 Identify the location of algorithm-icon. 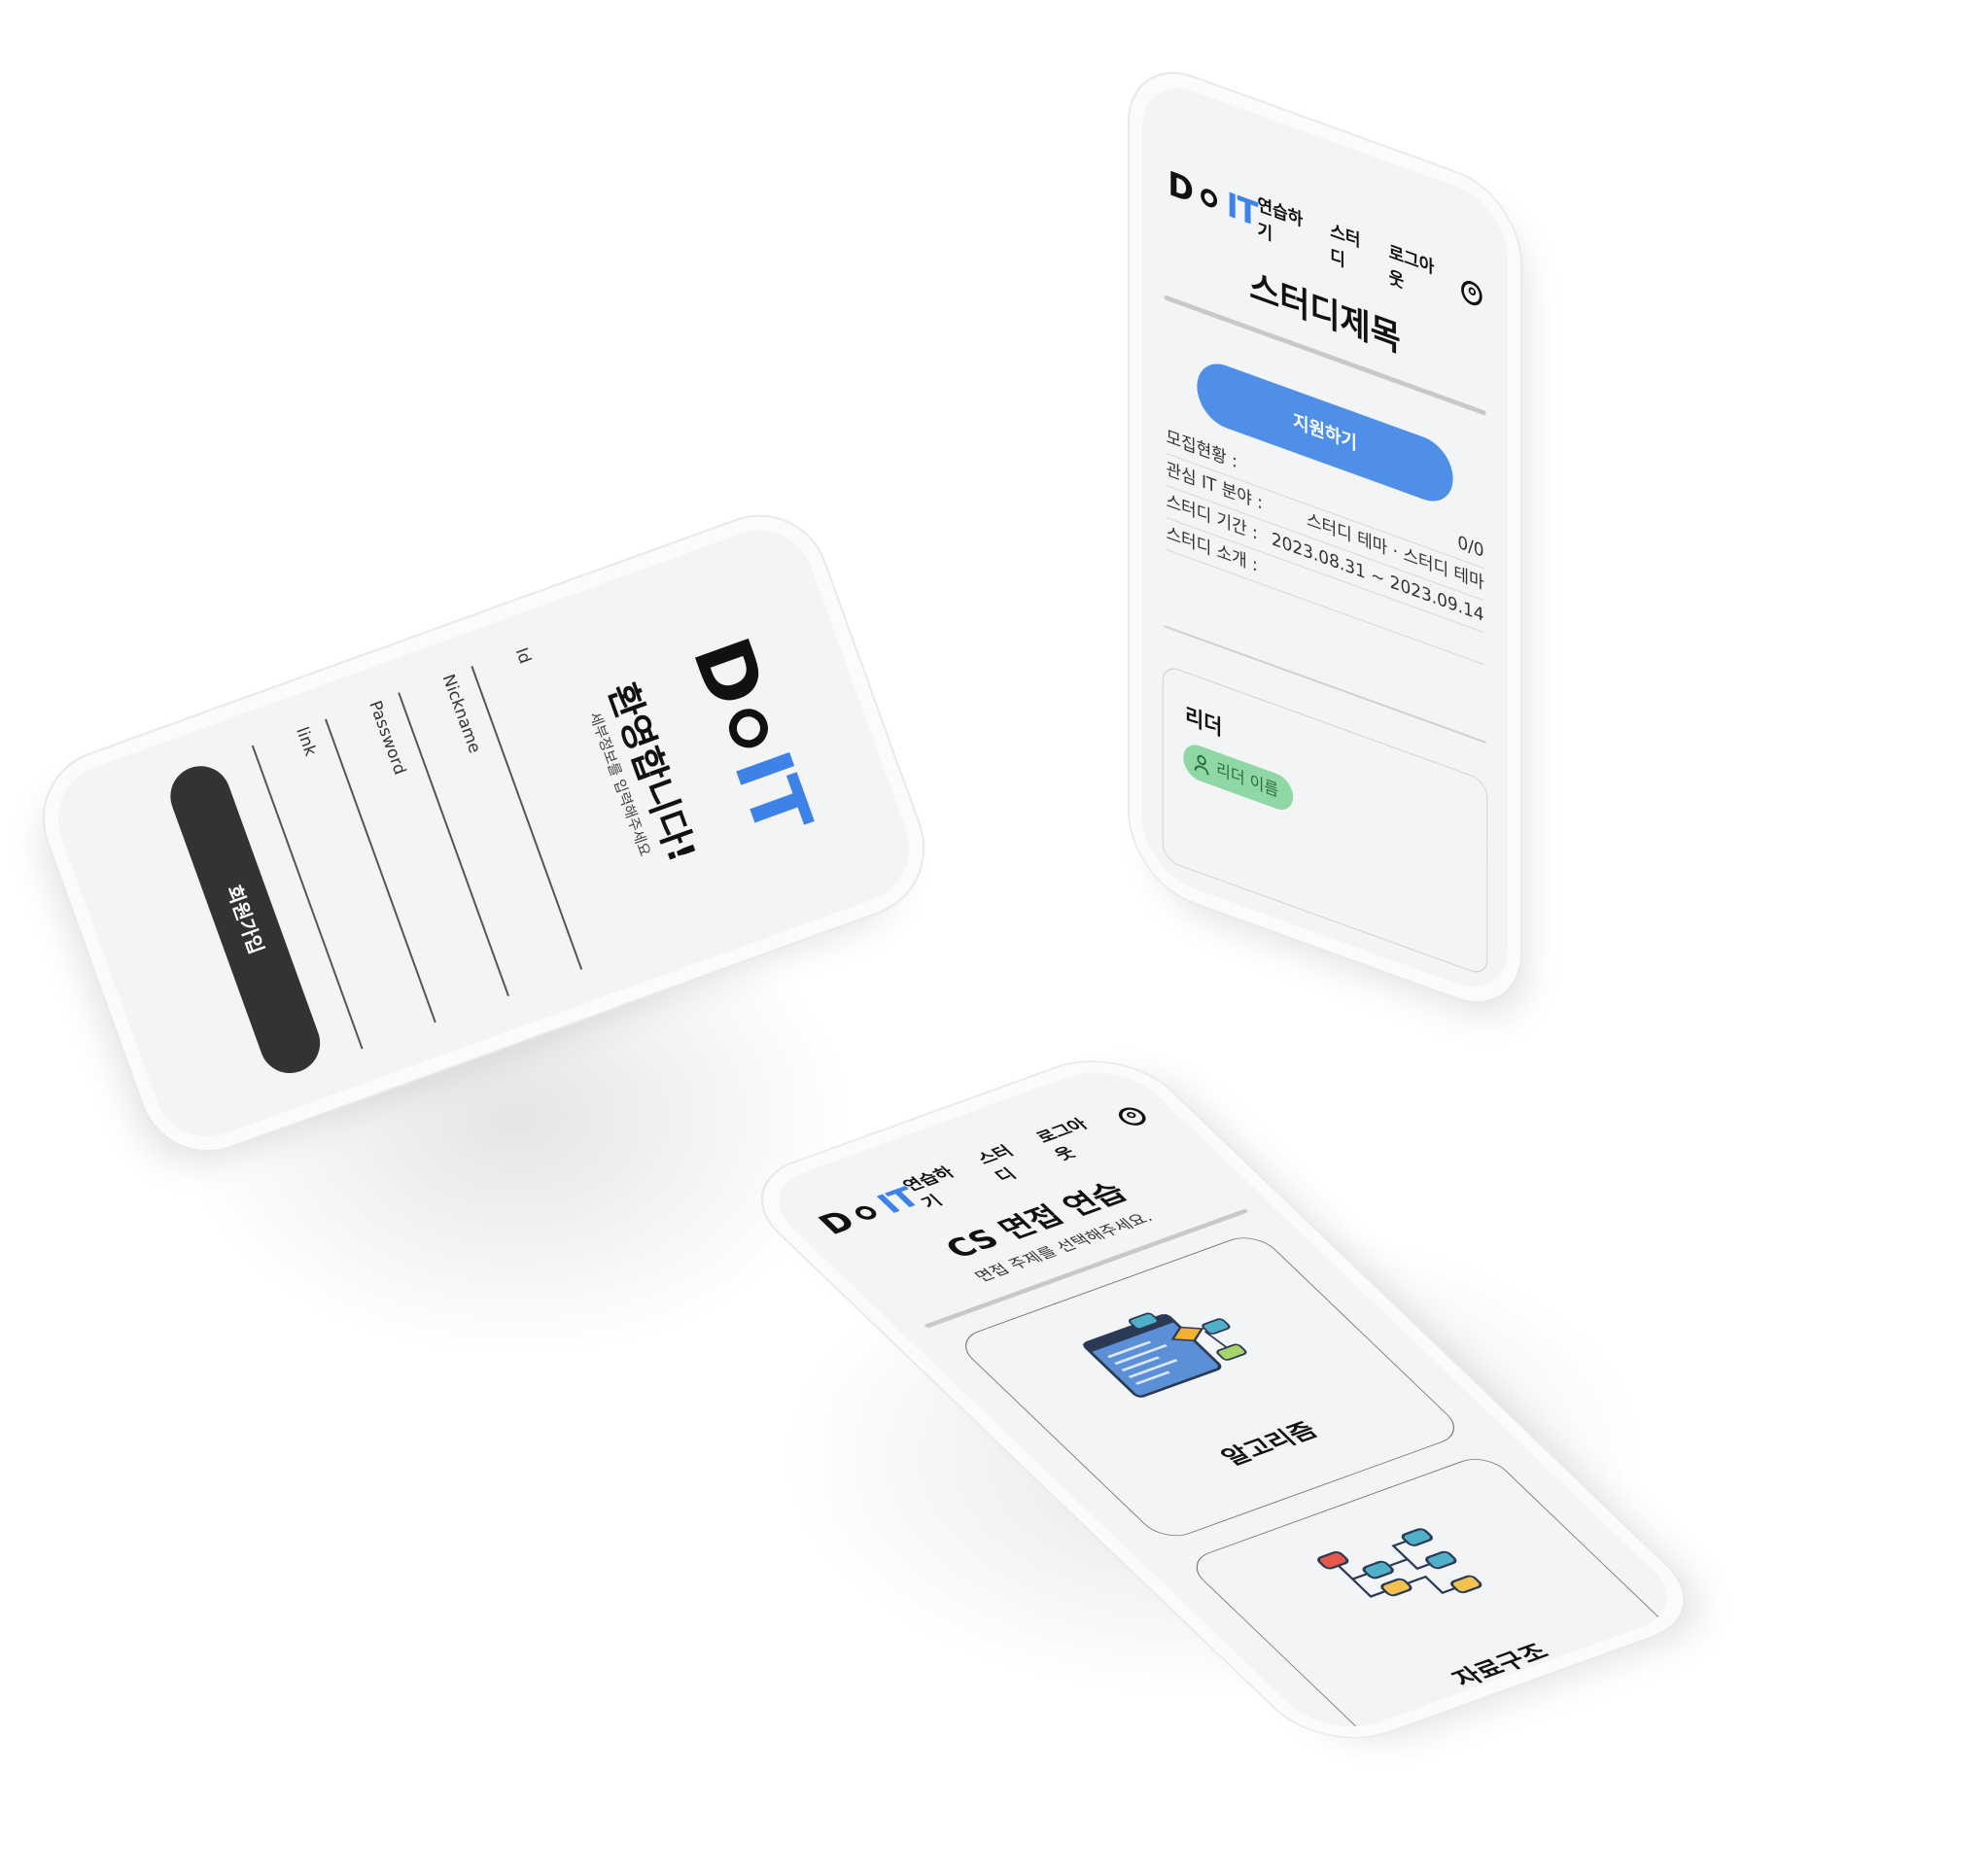
(1165, 1355).